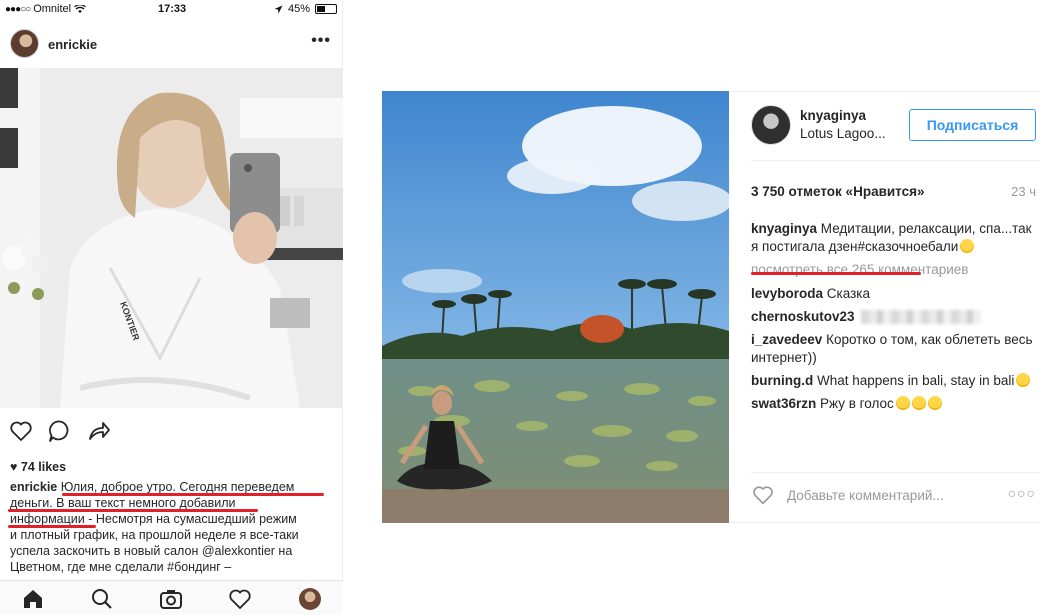 This screenshot has width=1040, height=615. I want to click on caption-hashtag: #сказочноебали, so click(908, 246).